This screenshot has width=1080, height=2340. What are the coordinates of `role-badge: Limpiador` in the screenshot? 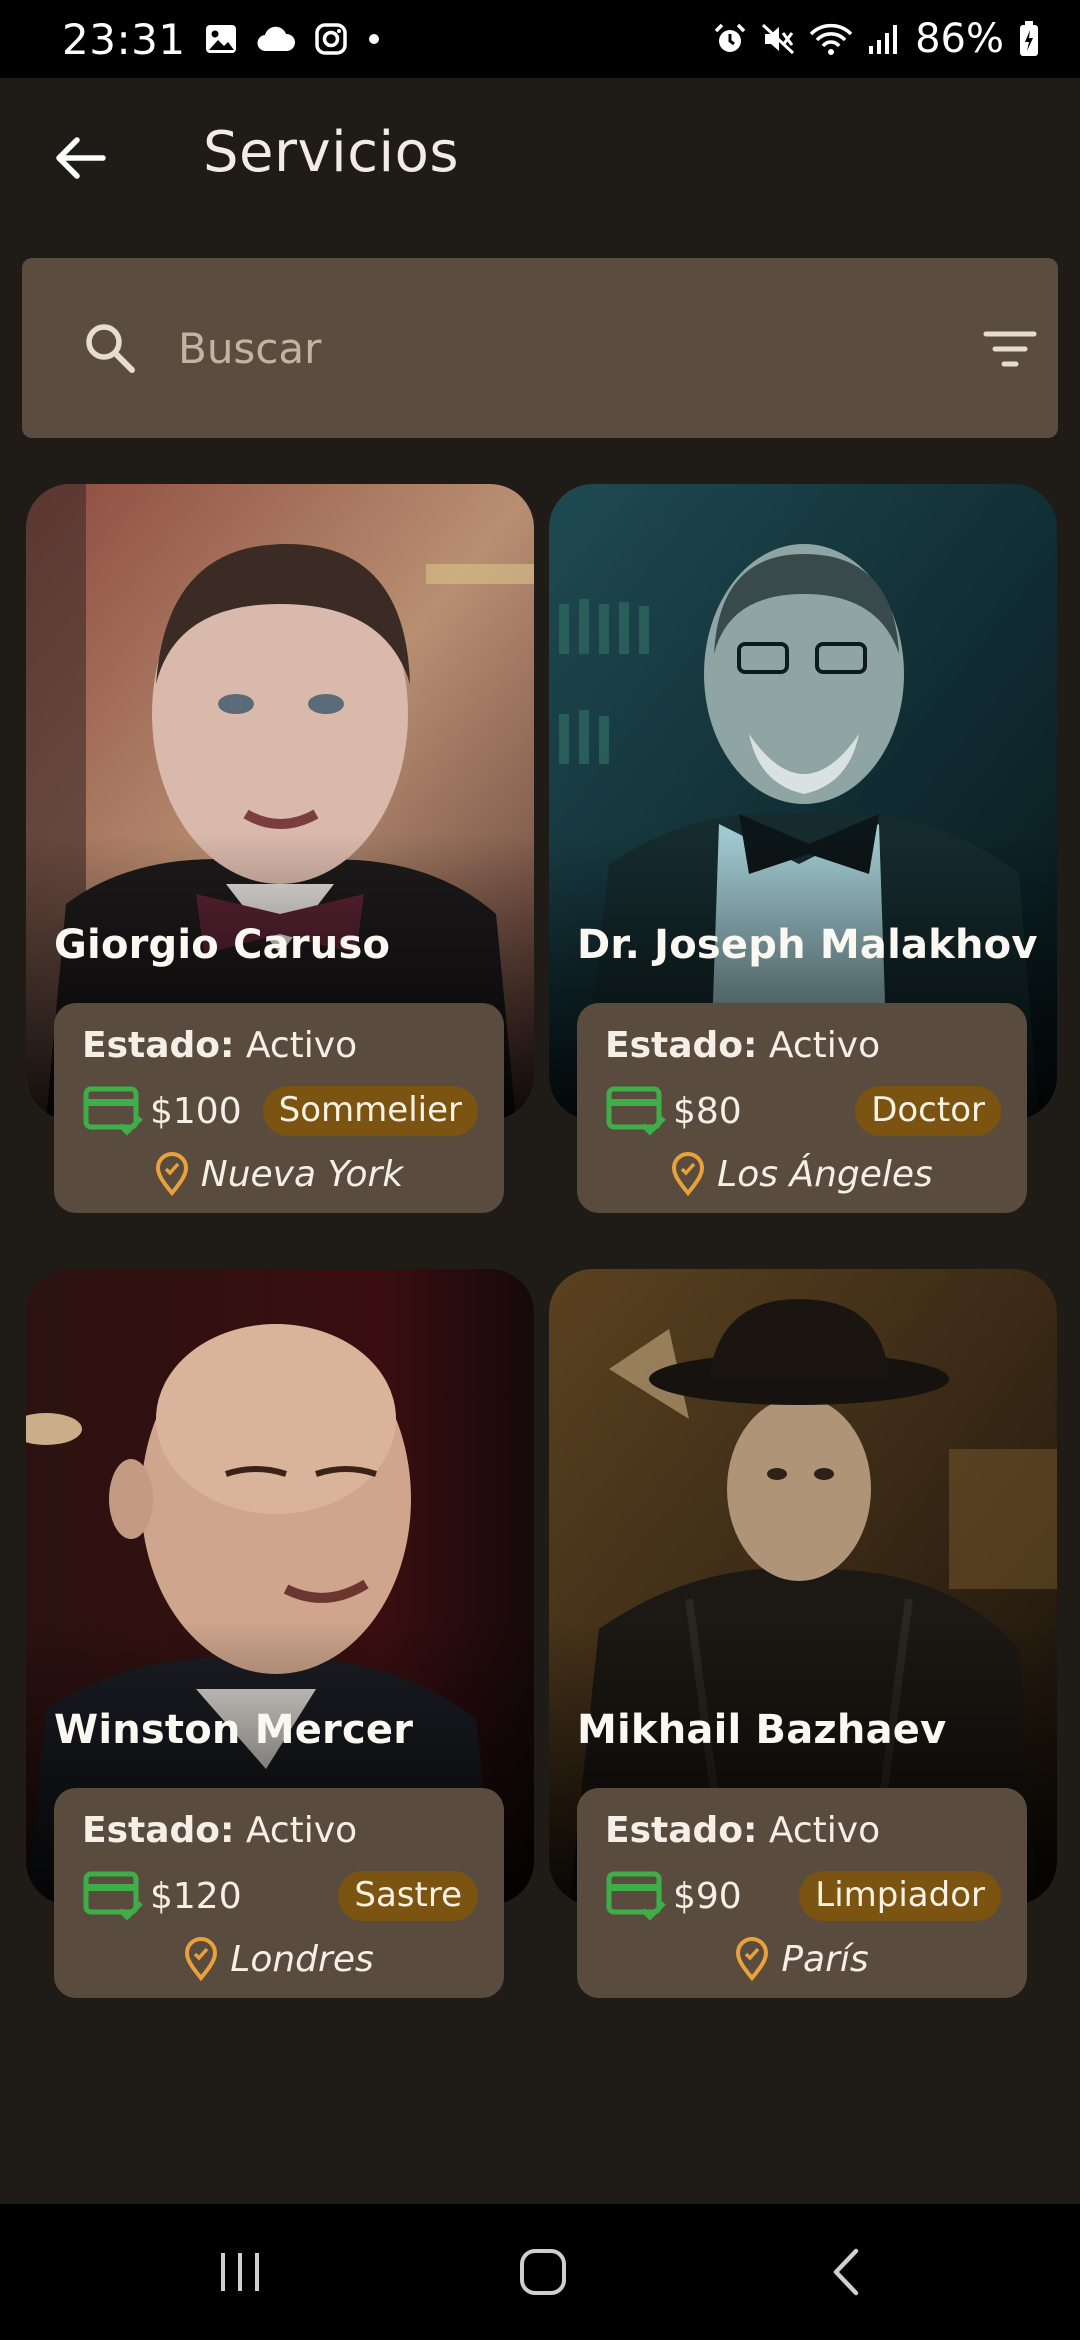 It's located at (900, 1896).